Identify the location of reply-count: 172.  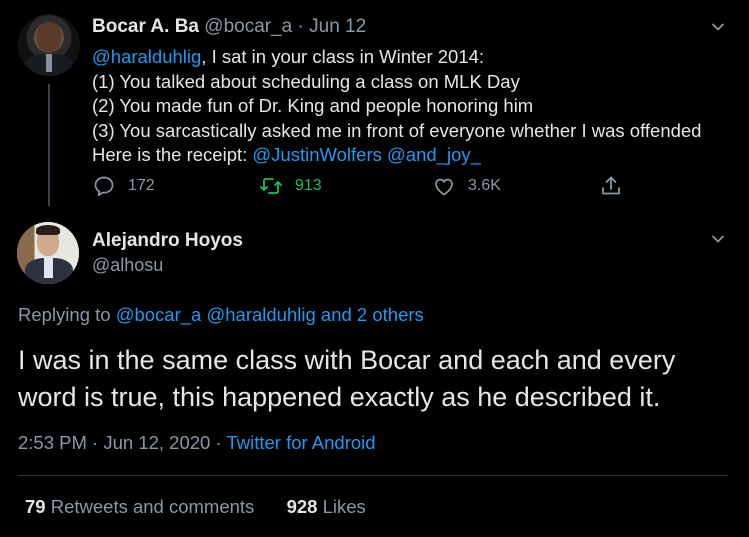
(141, 185).